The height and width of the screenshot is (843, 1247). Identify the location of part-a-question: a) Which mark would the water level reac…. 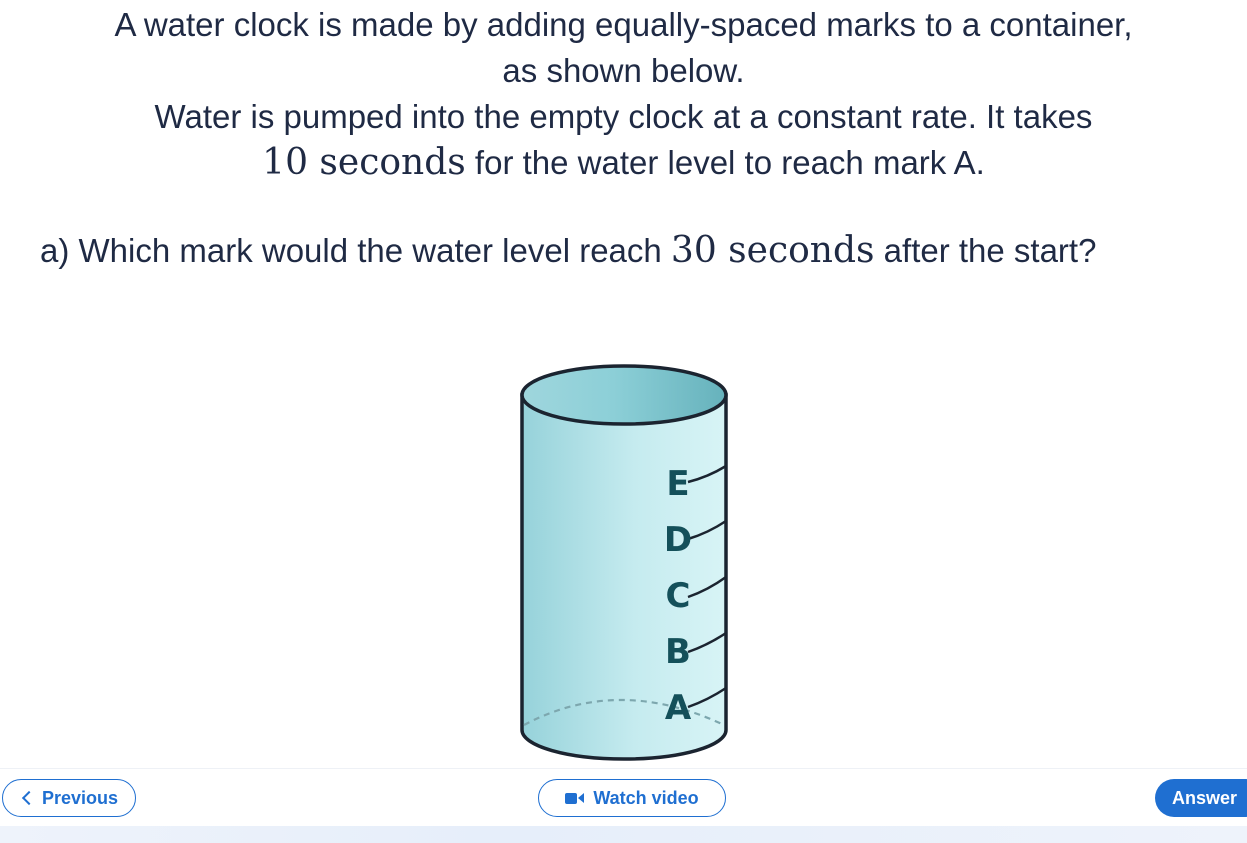
(568, 251).